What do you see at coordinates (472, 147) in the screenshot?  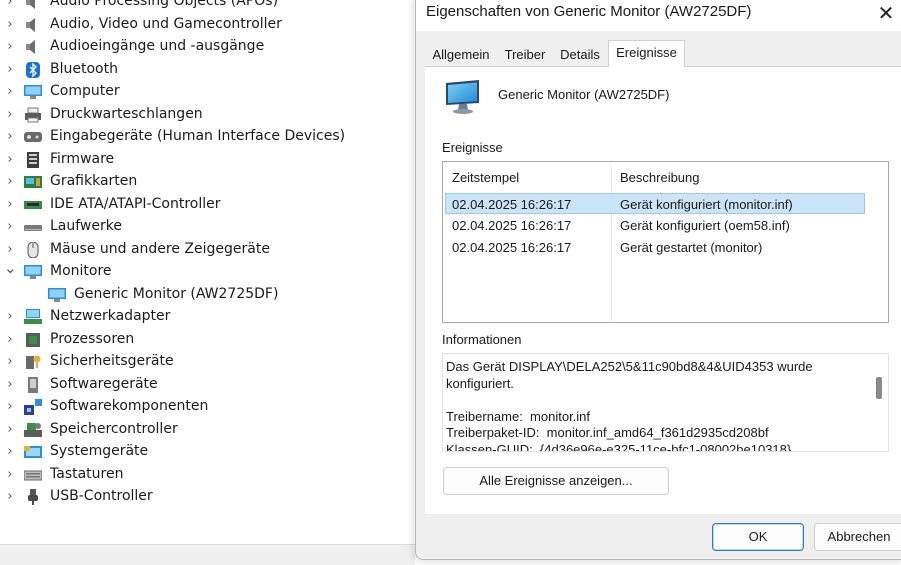 I see `events-label: Ereignisse` at bounding box center [472, 147].